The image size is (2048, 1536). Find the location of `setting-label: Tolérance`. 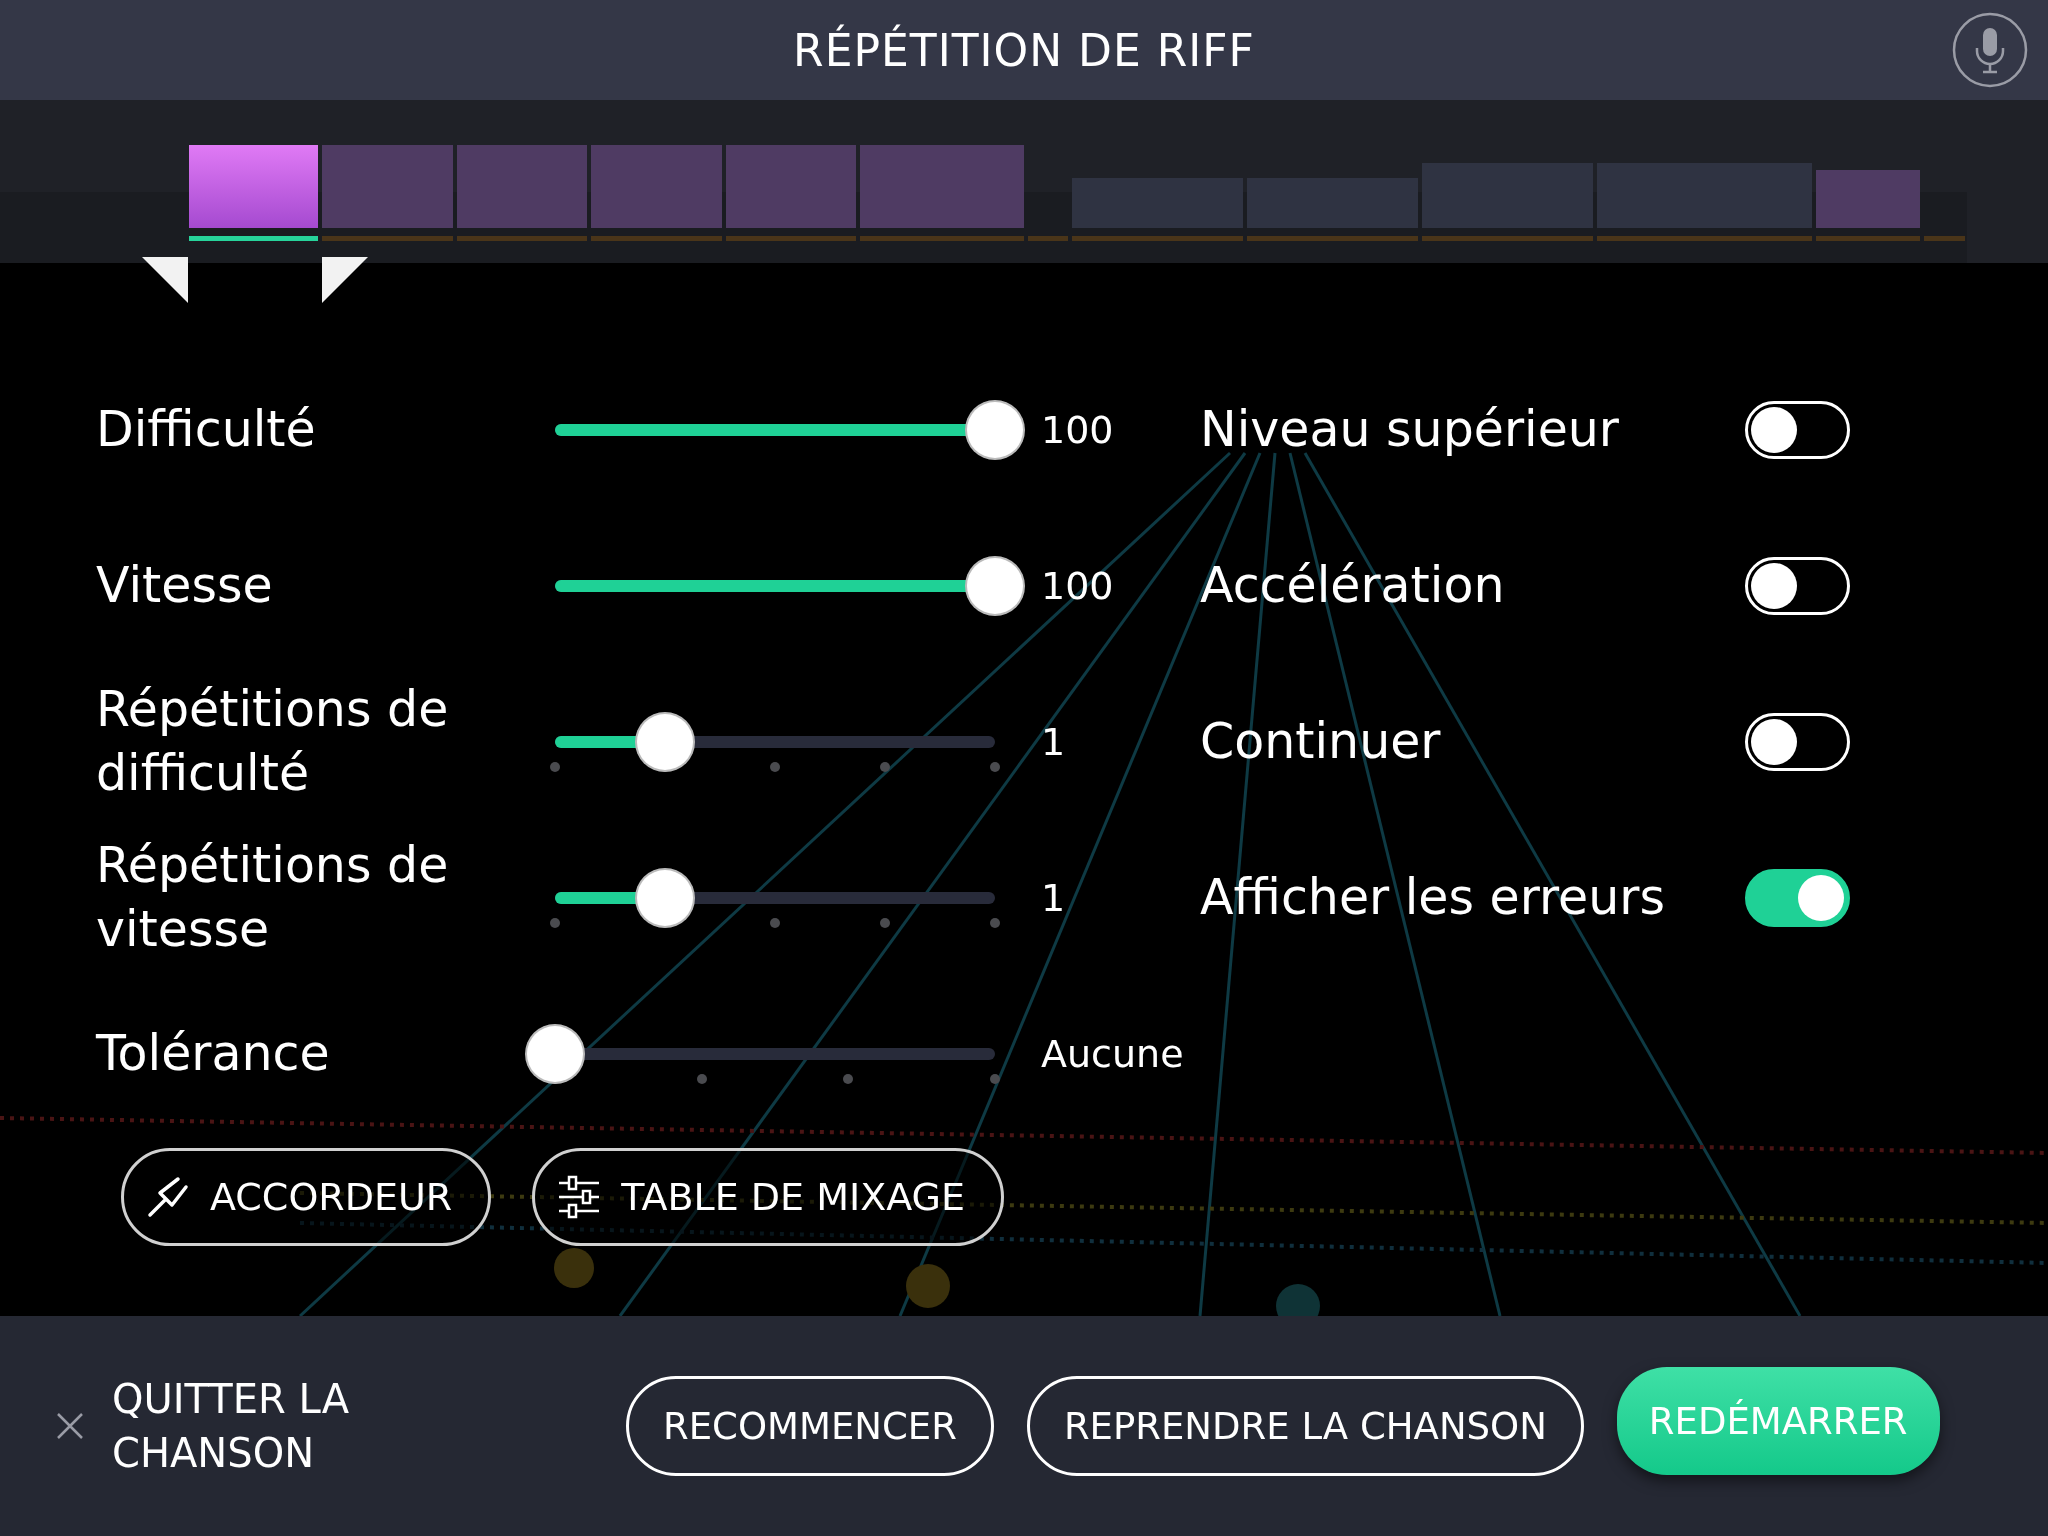

setting-label: Tolérance is located at coordinates (213, 1054).